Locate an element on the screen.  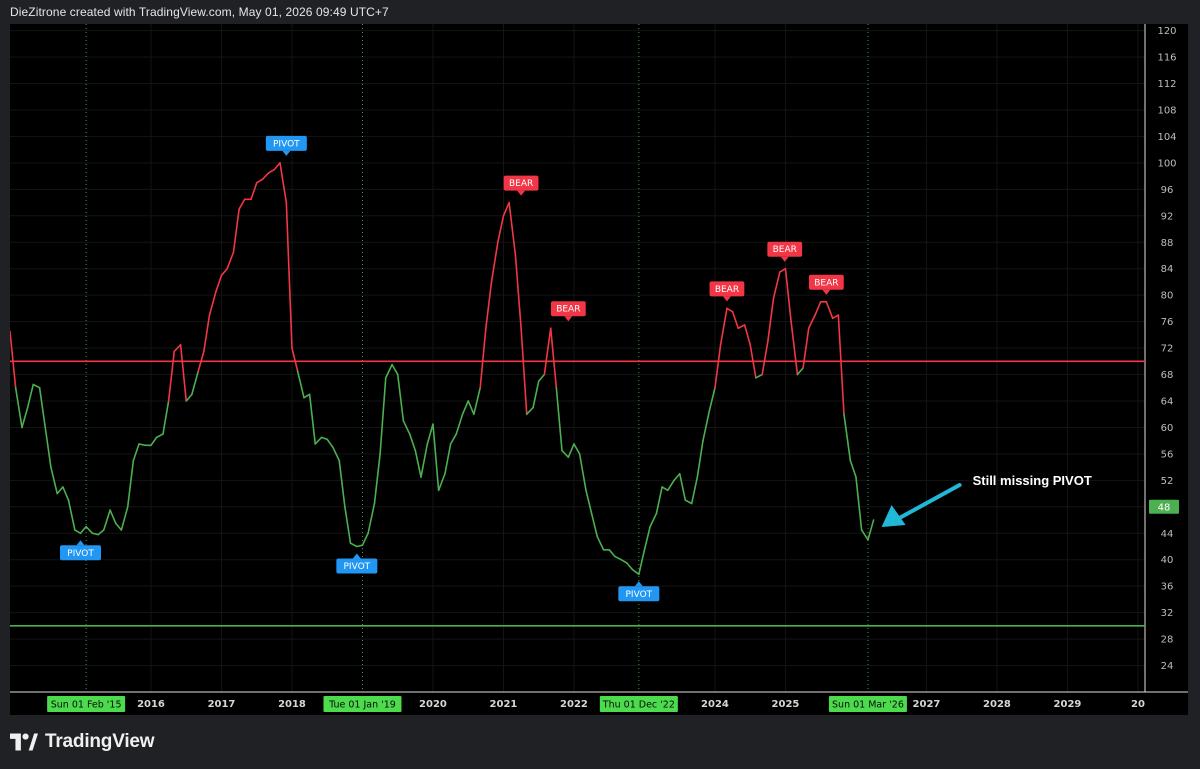
y-tick-label: 76 is located at coordinates (1167, 322).